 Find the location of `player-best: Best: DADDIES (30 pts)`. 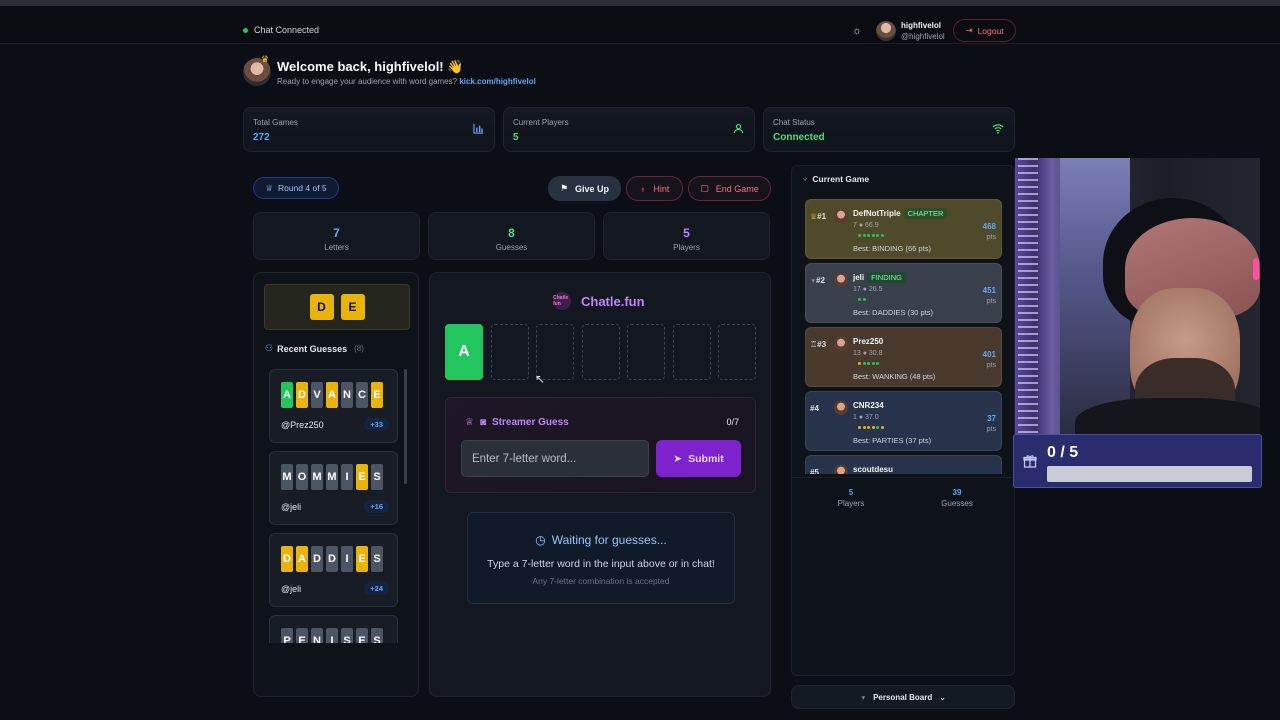

player-best: Best: DADDIES (30 pts) is located at coordinates (893, 312).